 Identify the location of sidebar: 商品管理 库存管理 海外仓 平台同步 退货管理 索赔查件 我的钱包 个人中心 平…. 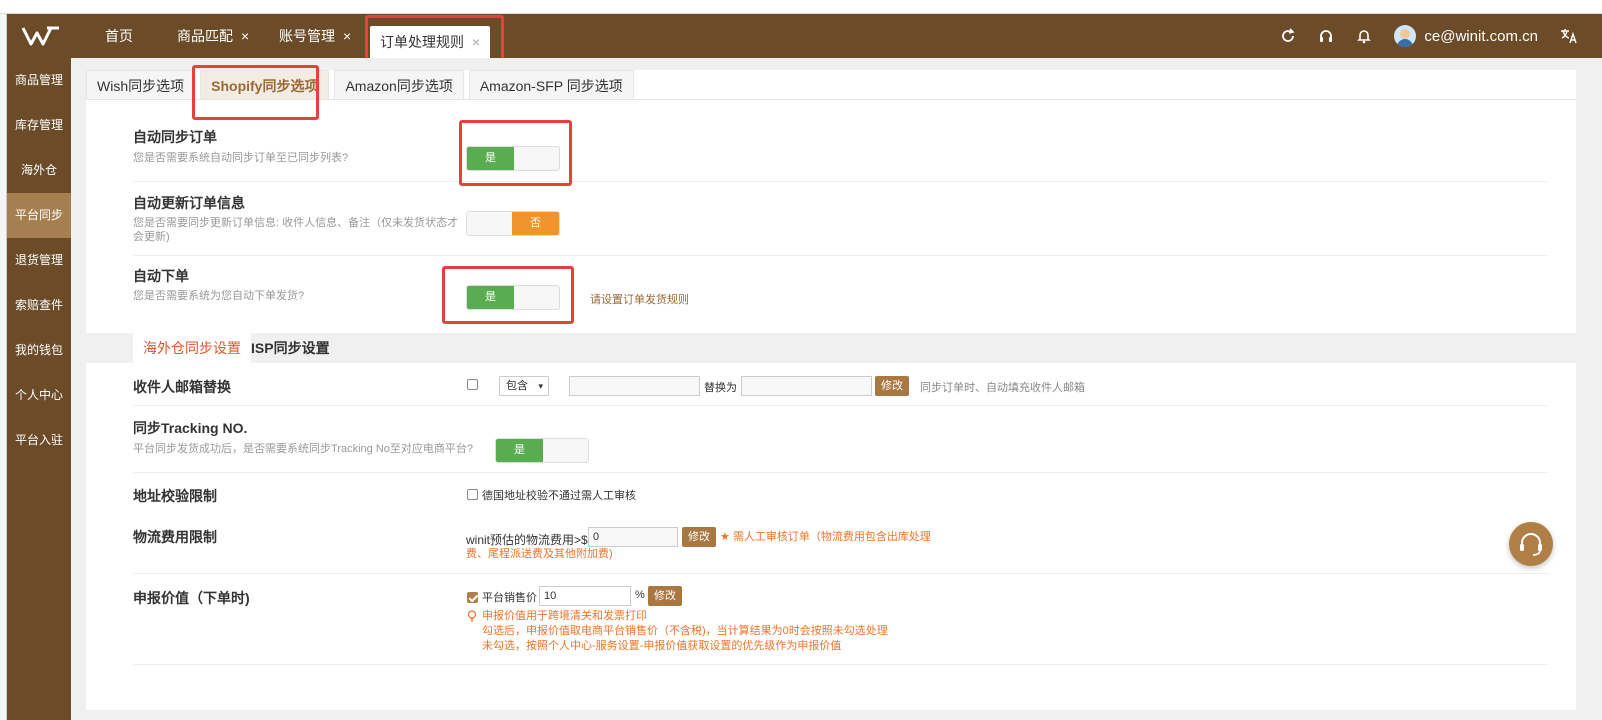
(39, 389).